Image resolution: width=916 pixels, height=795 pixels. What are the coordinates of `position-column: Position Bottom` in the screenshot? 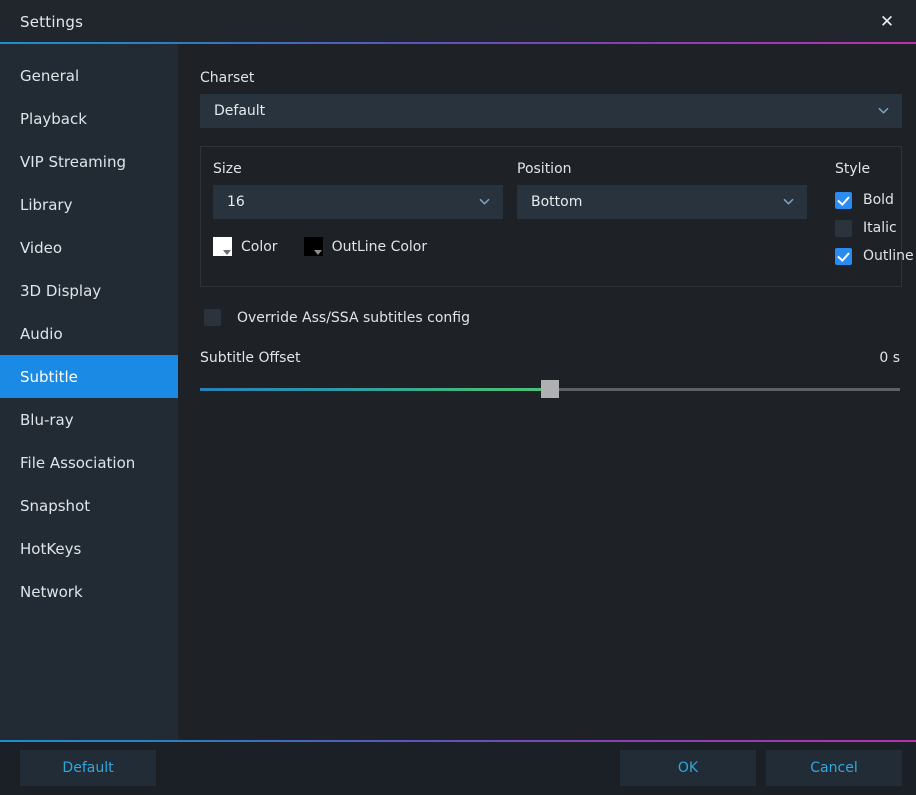 It's located at (662, 190).